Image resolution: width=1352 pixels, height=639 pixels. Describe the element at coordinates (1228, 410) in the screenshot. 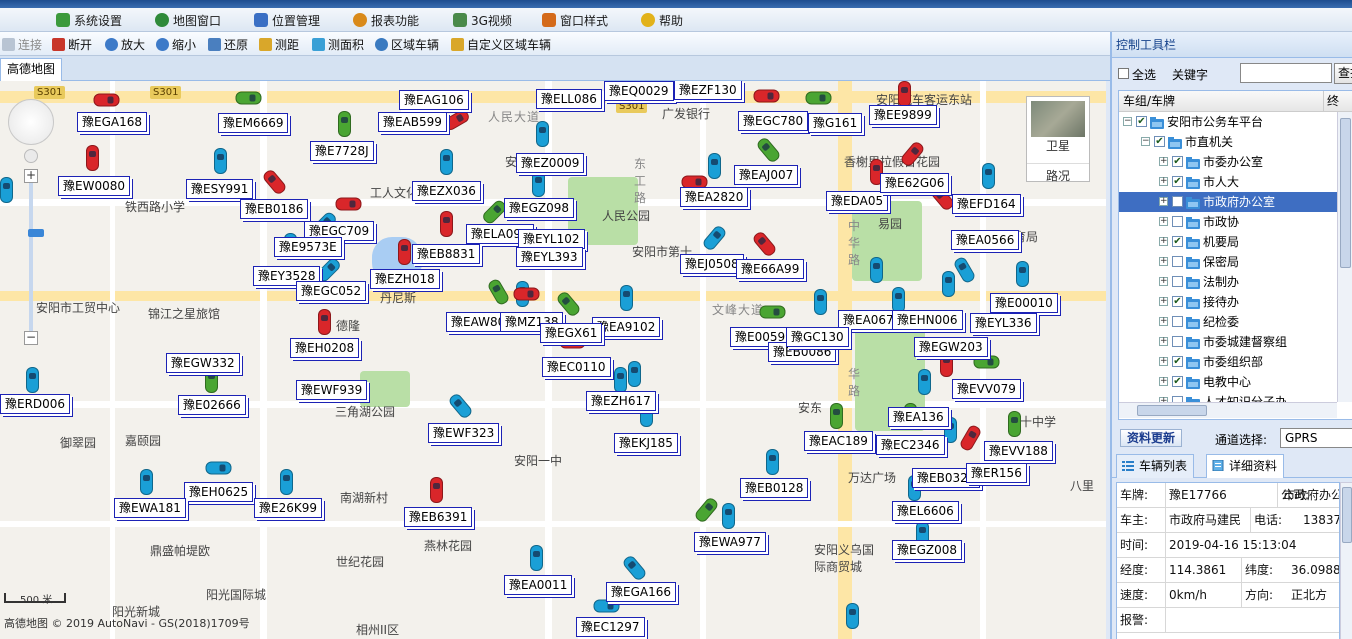

I see `tree-horizontal-scrollbar` at that location.